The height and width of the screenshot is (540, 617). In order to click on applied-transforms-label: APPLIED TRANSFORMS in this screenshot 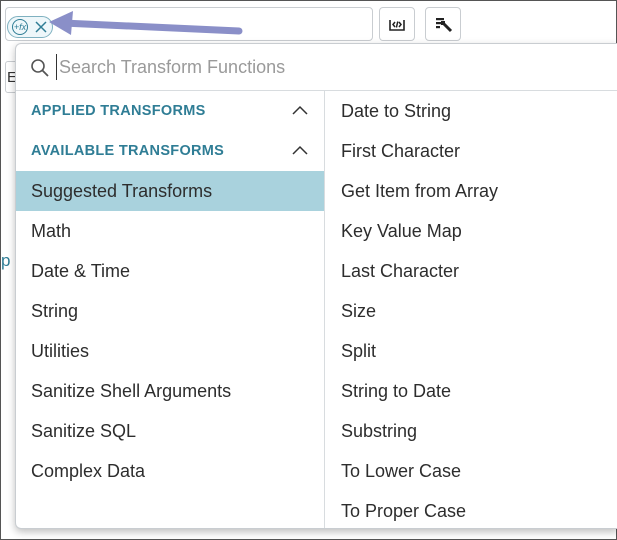, I will do `click(118, 111)`.